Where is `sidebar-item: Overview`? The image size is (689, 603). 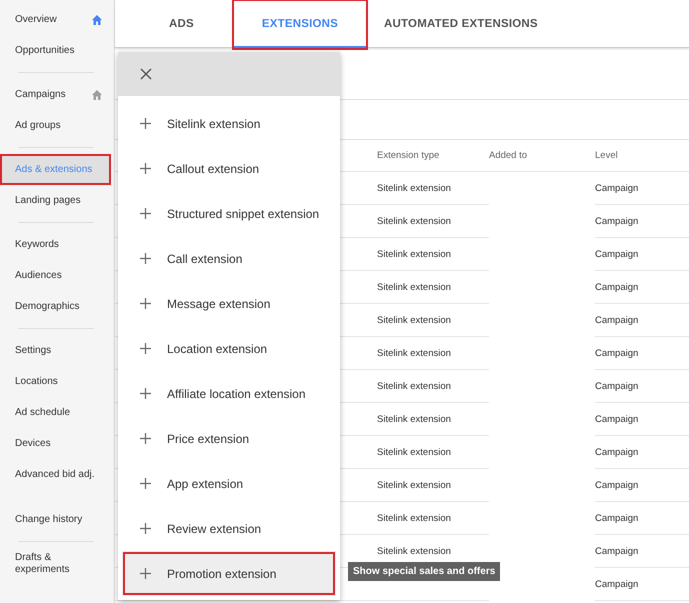 sidebar-item: Overview is located at coordinates (55, 19).